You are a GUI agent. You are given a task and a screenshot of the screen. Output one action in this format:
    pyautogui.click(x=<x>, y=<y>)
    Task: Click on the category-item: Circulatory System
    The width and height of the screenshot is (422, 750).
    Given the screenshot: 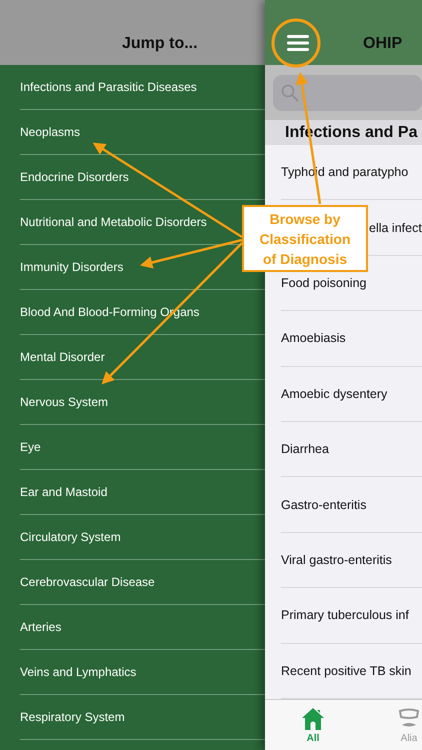 What is the action you would take?
    pyautogui.click(x=70, y=537)
    